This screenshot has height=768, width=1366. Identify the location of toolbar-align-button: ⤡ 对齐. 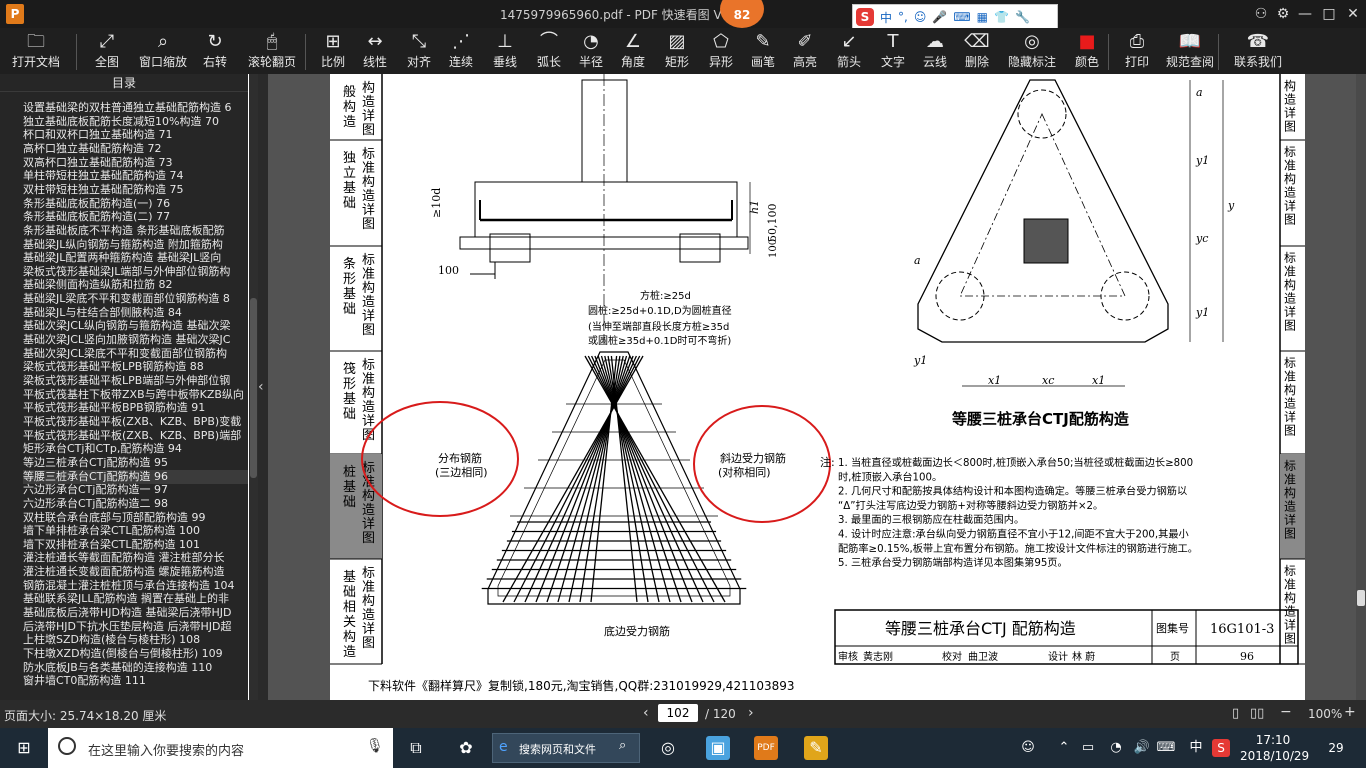
(419, 51).